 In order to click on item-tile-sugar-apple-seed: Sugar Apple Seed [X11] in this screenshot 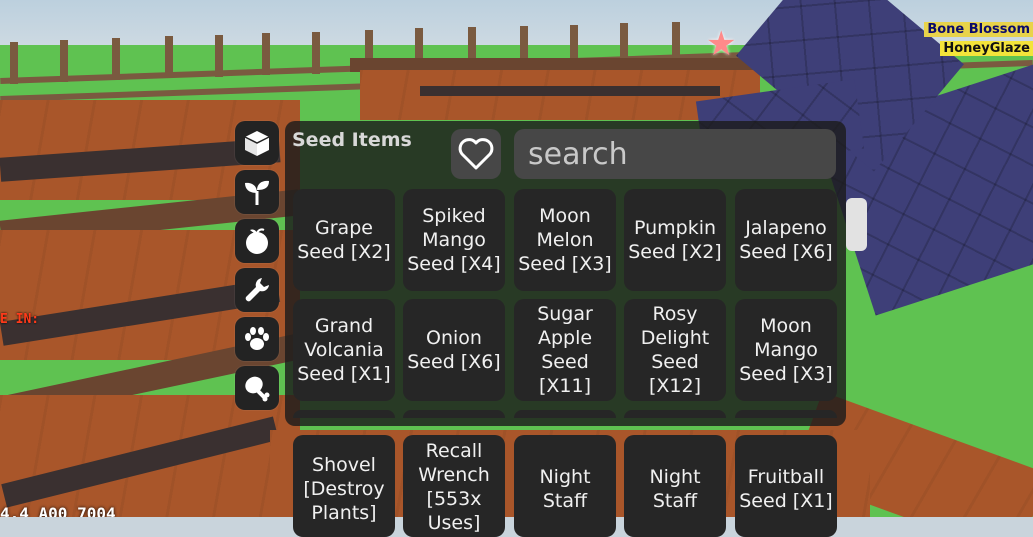, I will do `click(565, 350)`.